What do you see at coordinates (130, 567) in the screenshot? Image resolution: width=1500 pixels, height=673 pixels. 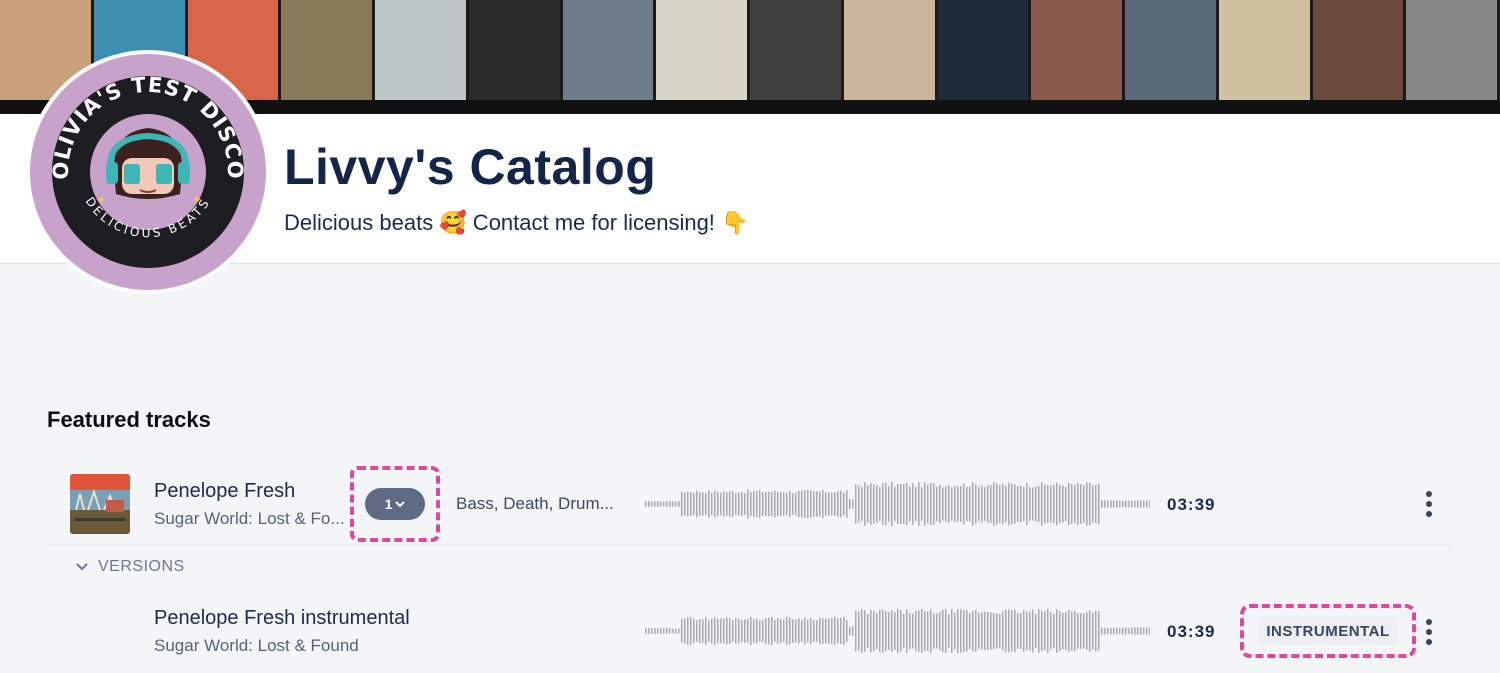 I see `versions-toggle: VERSIONS` at bounding box center [130, 567].